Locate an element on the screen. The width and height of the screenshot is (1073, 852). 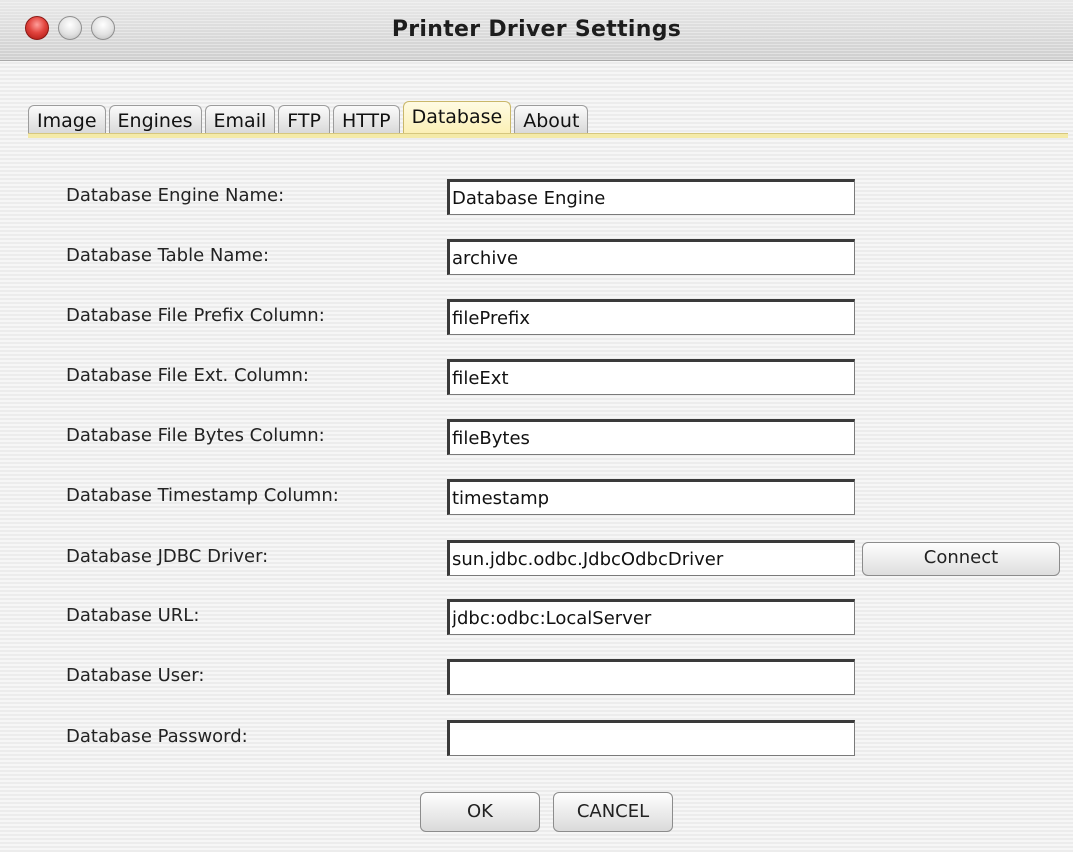
jdbc-driver-label: Database JDBC Driver: is located at coordinates (167, 556).